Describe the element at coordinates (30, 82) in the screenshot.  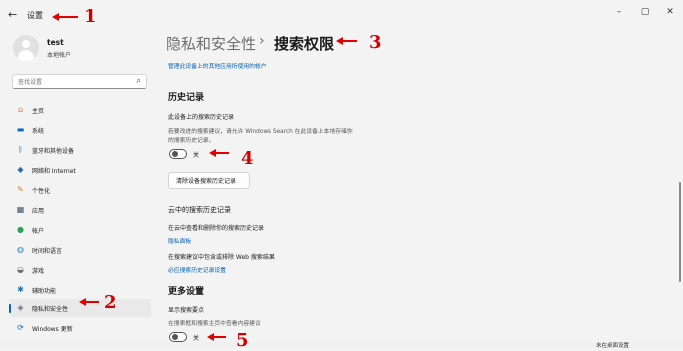
I see `search-placeholder: 查找设置` at that location.